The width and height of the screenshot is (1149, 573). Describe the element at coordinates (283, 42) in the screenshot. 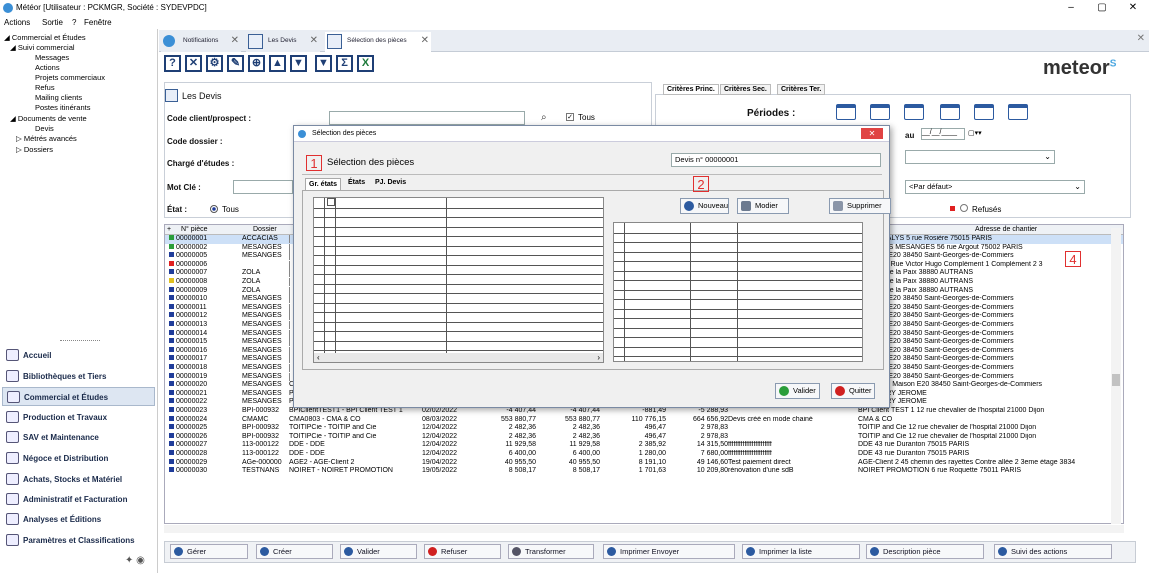

I see `document-tab: Les Devis ✕` at that location.